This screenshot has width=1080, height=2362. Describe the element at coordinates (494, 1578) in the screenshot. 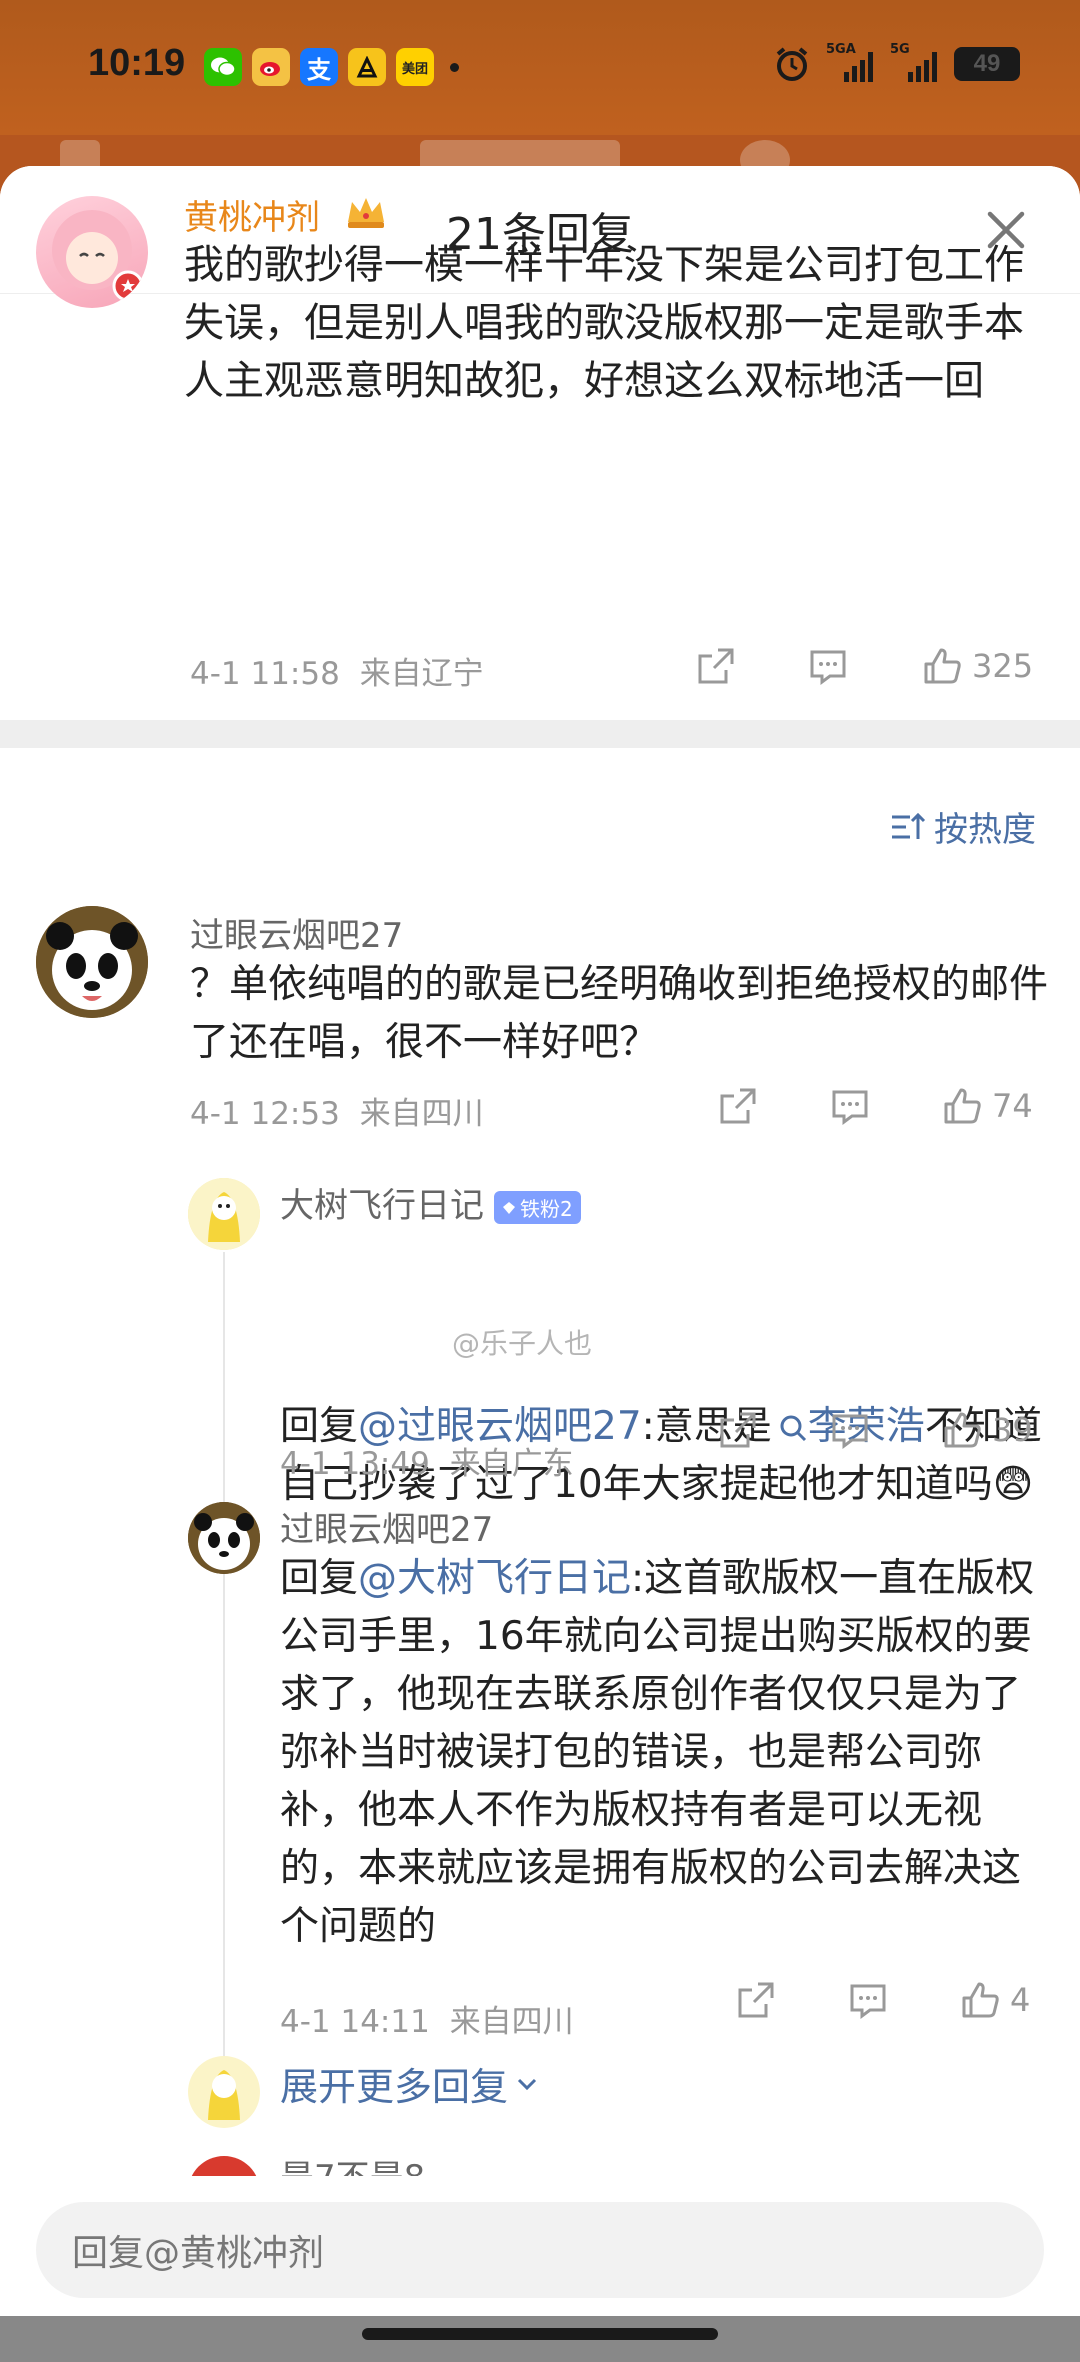

I see `mention-link: @大树飞行日记` at that location.